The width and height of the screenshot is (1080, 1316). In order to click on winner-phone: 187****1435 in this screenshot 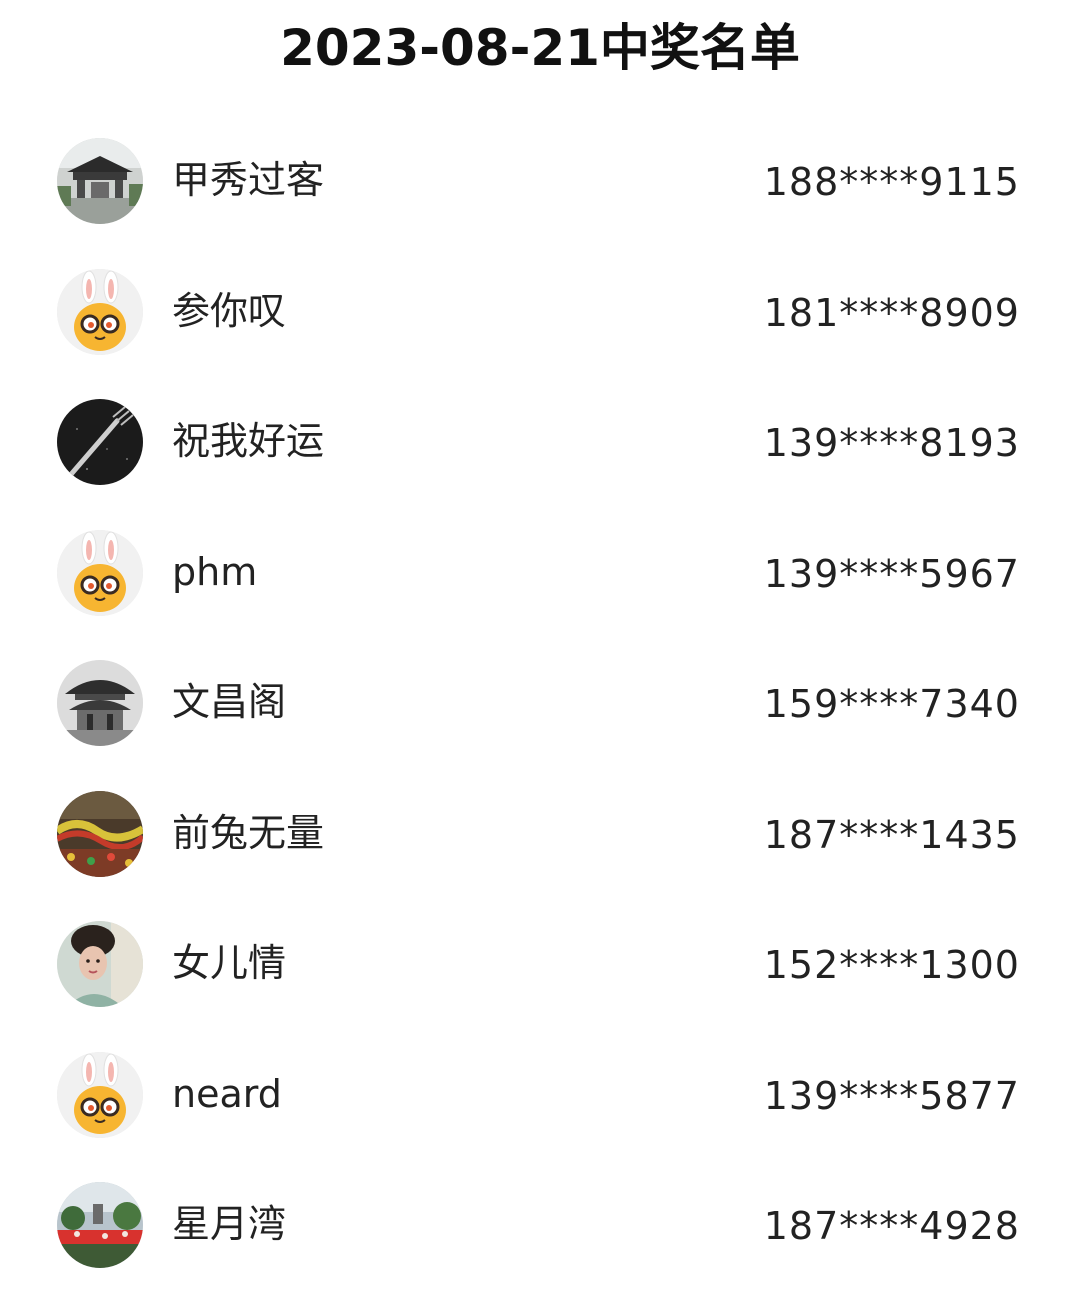, I will do `click(891, 834)`.